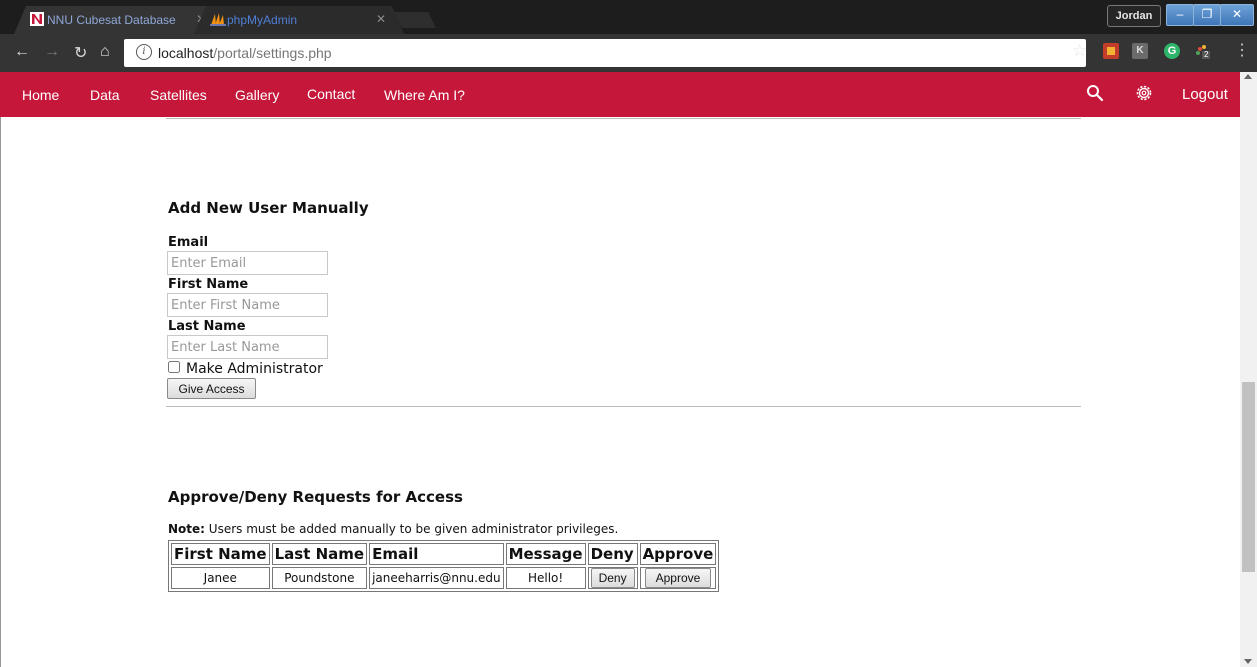 The height and width of the screenshot is (667, 1257). I want to click on make-administrator-checkbox, so click(174, 367).